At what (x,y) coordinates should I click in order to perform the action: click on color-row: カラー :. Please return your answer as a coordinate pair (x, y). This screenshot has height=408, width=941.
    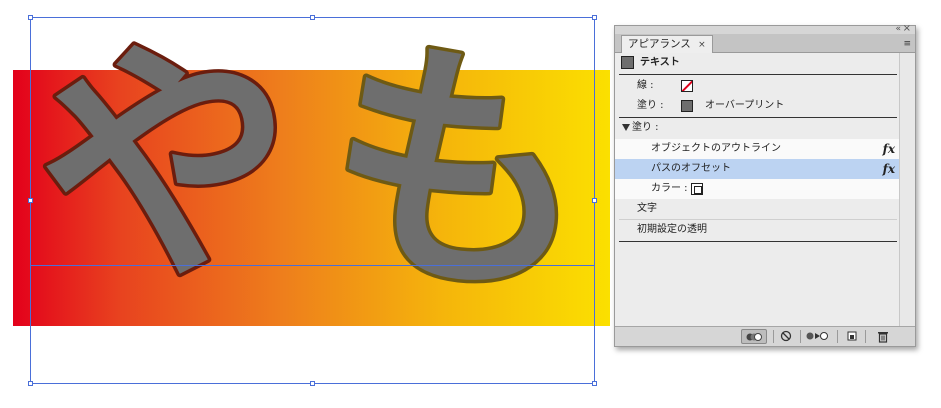
    Looking at the image, I should click on (757, 189).